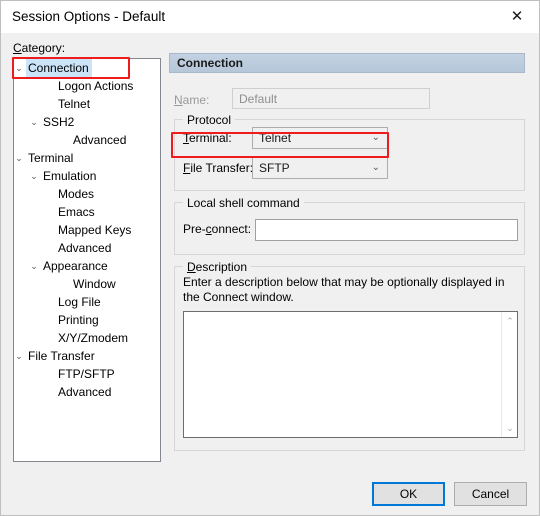 Image resolution: width=540 pixels, height=516 pixels. Describe the element at coordinates (51, 158) in the screenshot. I see `tree-item-label: Terminal` at that location.